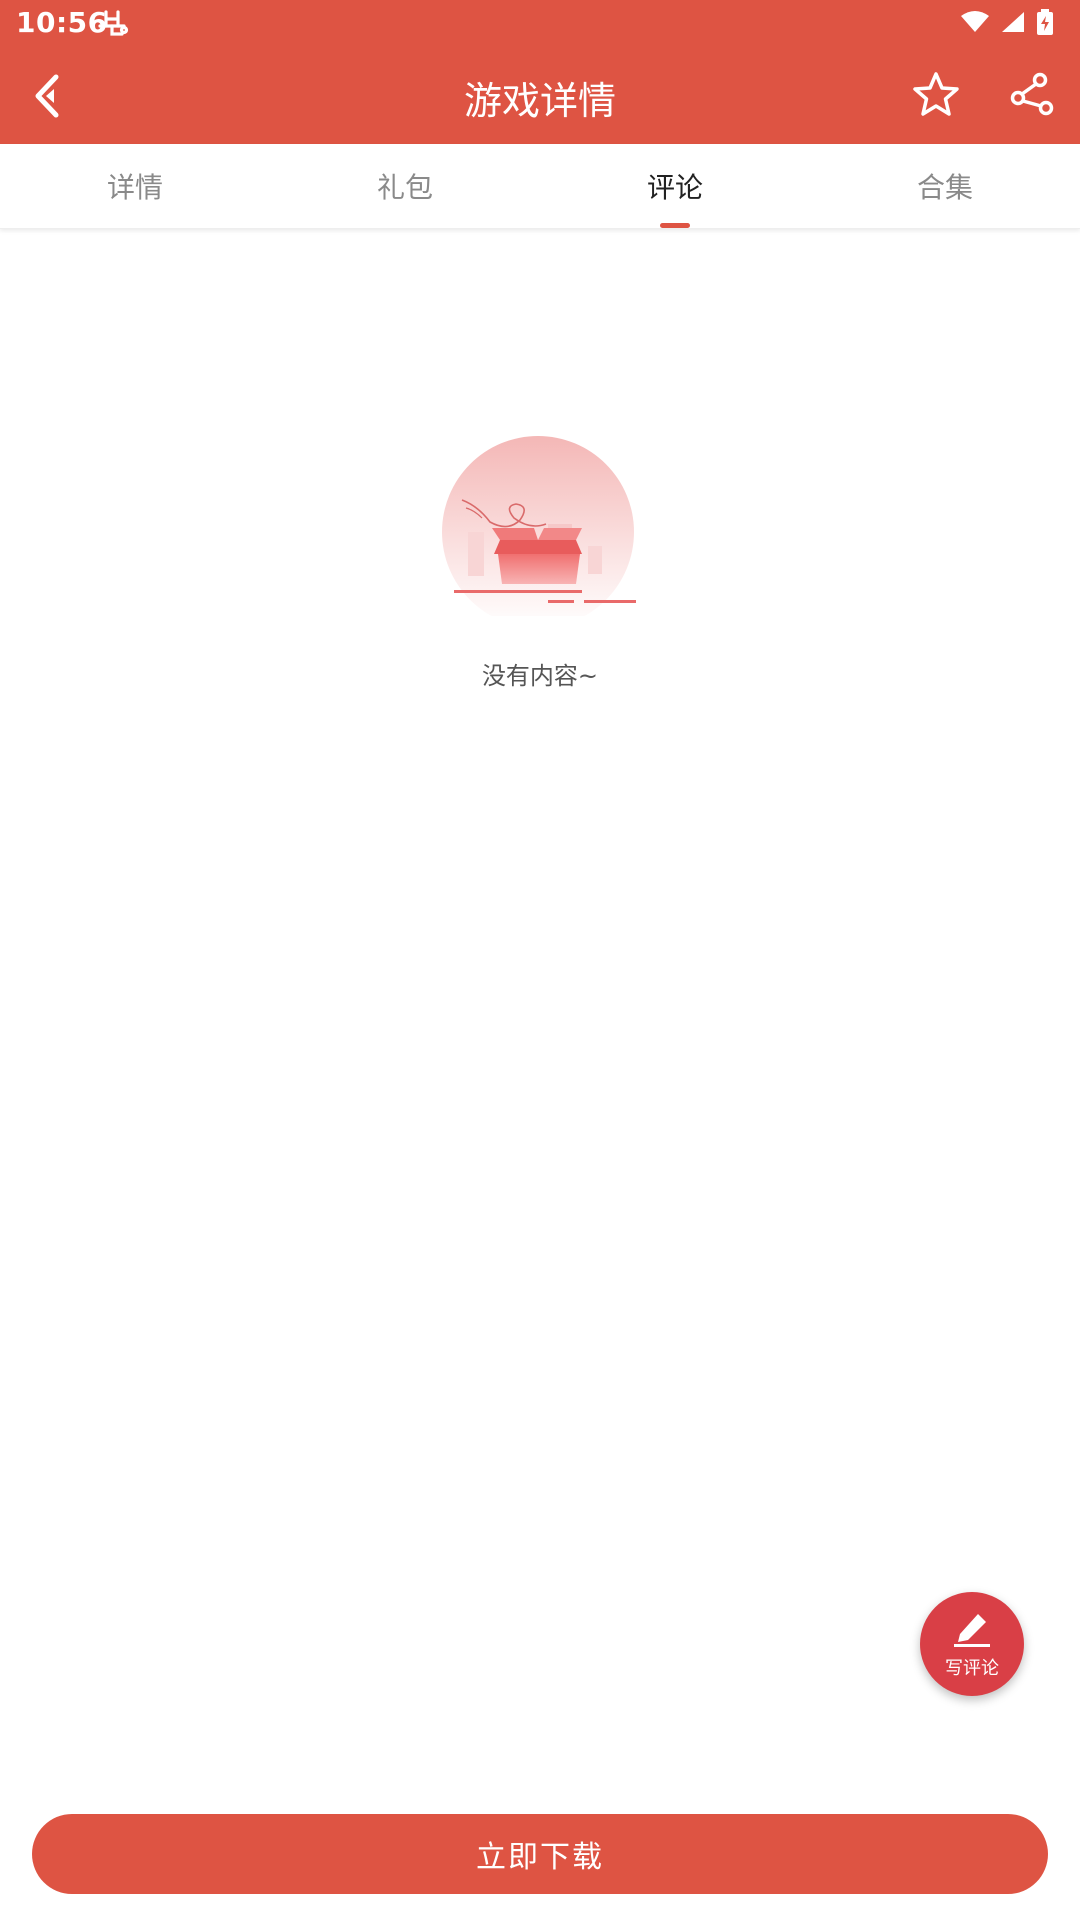 This screenshot has height=1920, width=1080. What do you see at coordinates (975, 24) in the screenshot?
I see `wifi-icon` at bounding box center [975, 24].